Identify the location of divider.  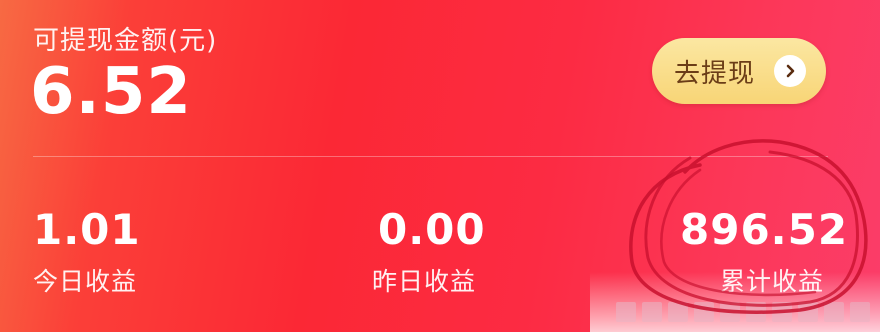
(430, 156).